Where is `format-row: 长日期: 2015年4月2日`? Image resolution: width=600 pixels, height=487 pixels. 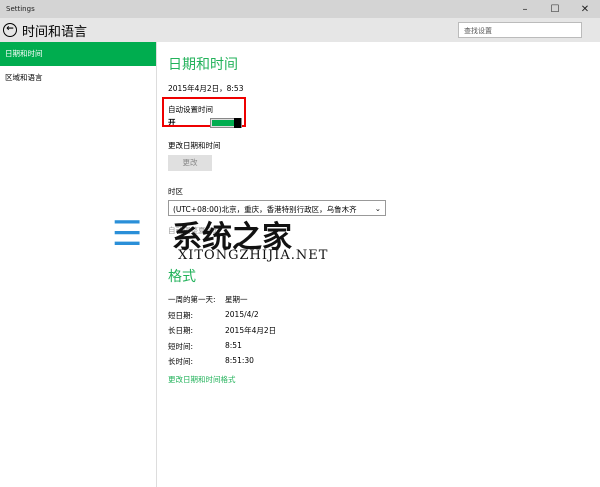 format-row: 长日期: 2015年4月2日 is located at coordinates (277, 333).